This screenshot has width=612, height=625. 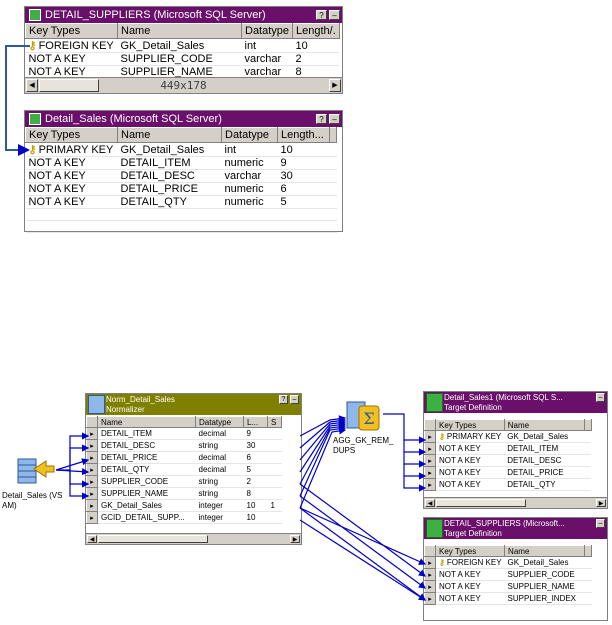 I want to click on key-relationship-link, so click(x=17, y=100).